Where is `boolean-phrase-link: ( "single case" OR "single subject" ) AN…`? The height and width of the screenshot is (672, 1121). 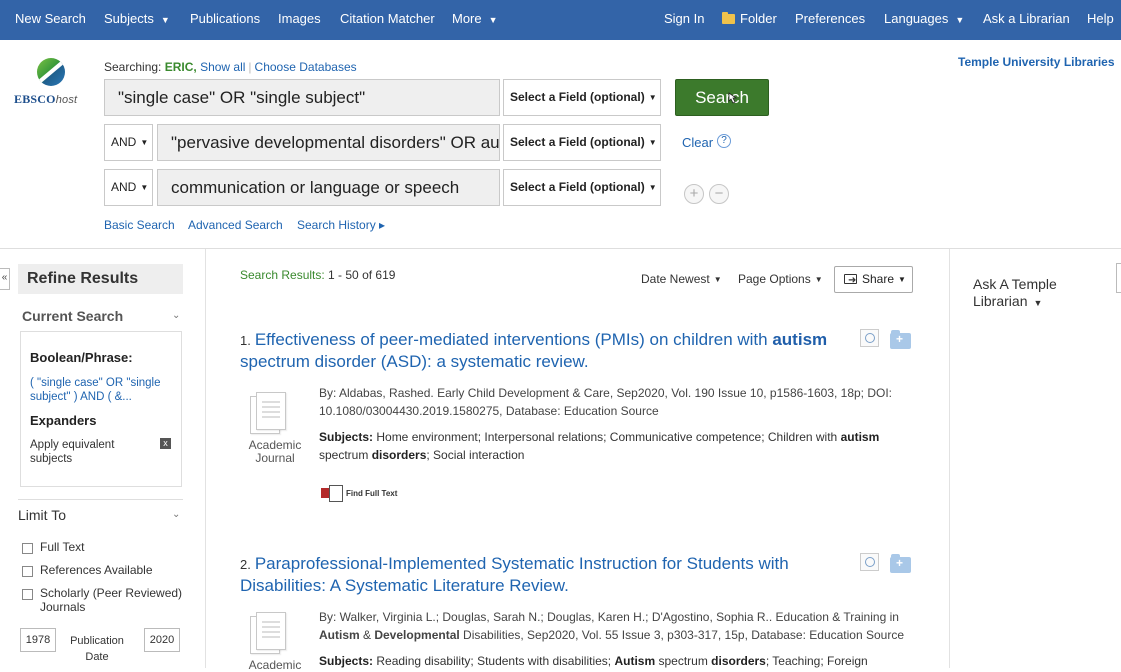 boolean-phrase-link: ( "single case" OR "single subject" ) AN… is located at coordinates (102, 390).